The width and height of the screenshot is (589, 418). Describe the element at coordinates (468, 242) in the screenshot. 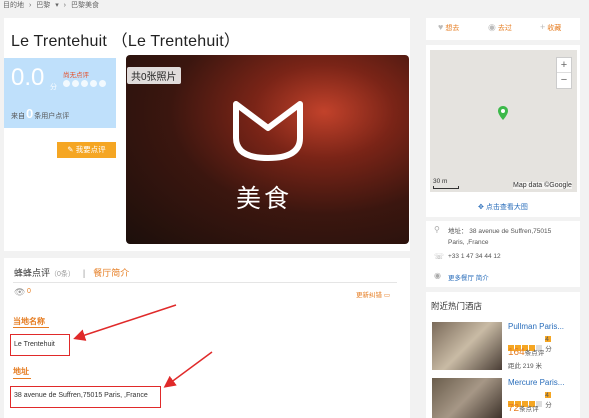

I see `info-address-line2: Paris, ,France` at that location.